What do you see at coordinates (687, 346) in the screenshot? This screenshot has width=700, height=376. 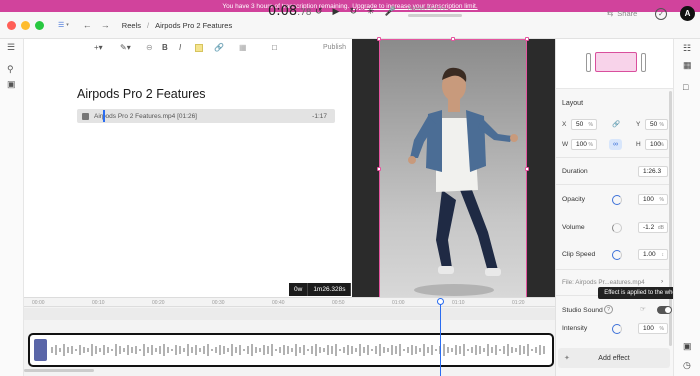 I see `screen-icon: ▣` at bounding box center [687, 346].